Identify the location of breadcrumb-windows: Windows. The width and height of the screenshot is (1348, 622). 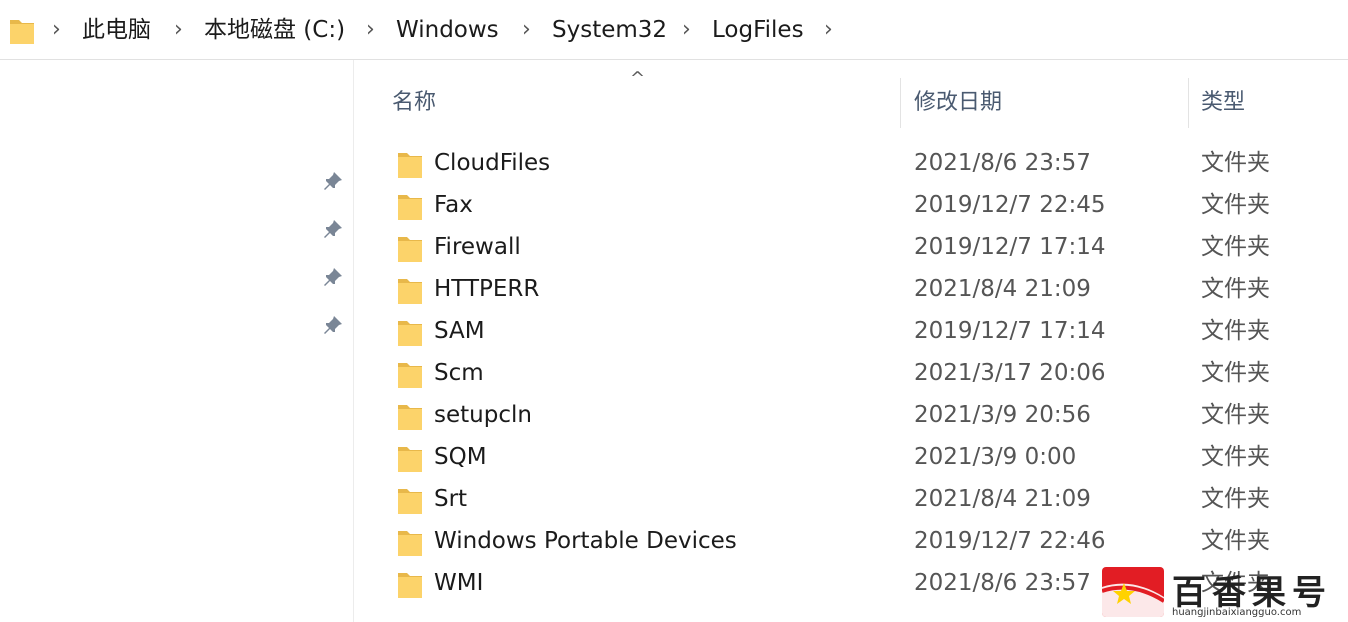
(447, 30).